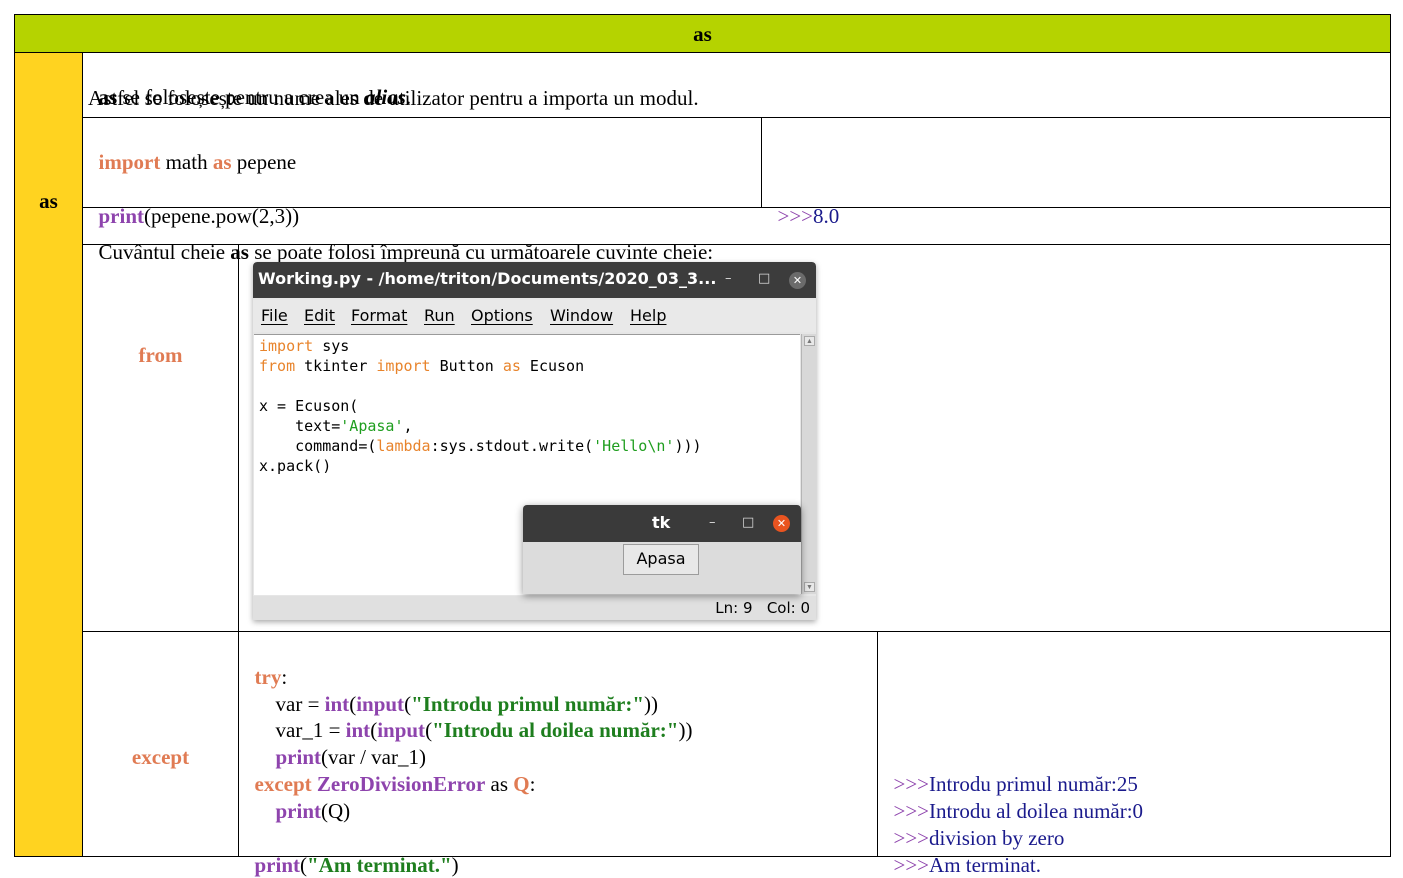  What do you see at coordinates (797, 280) in the screenshot?
I see `close-icon: ✕` at bounding box center [797, 280].